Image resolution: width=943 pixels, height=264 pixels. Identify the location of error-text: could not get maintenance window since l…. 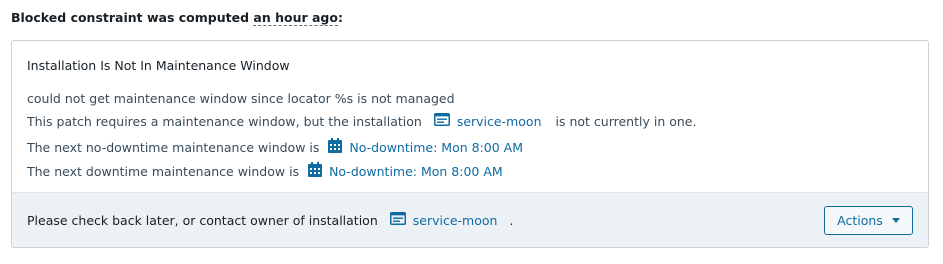
(241, 98).